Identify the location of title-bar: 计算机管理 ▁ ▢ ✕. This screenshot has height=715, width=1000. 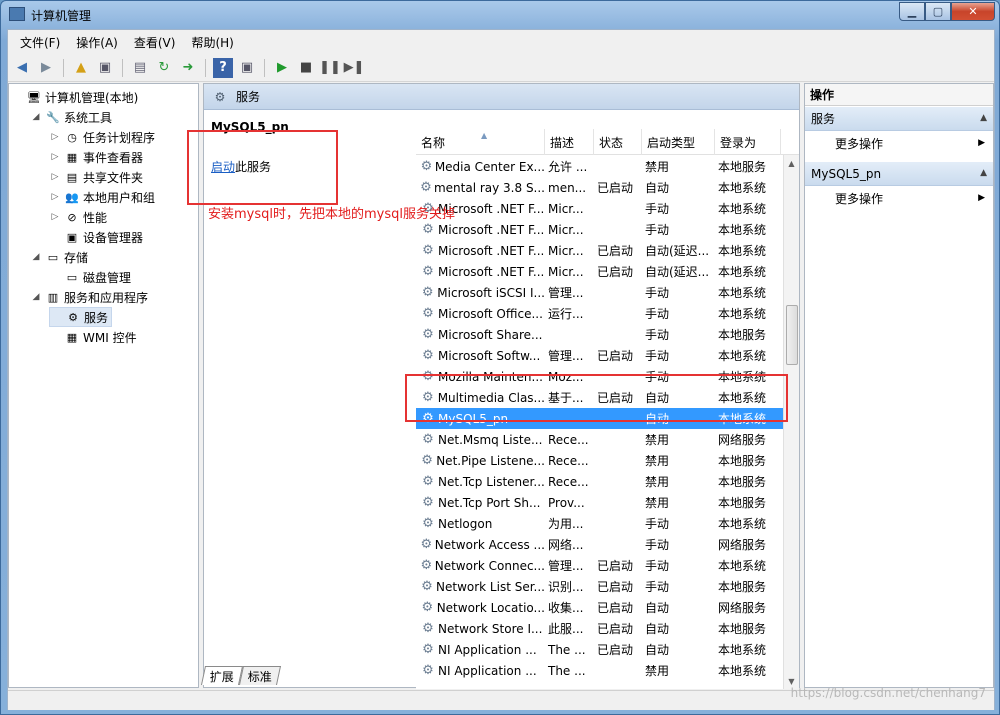
(500, 15).